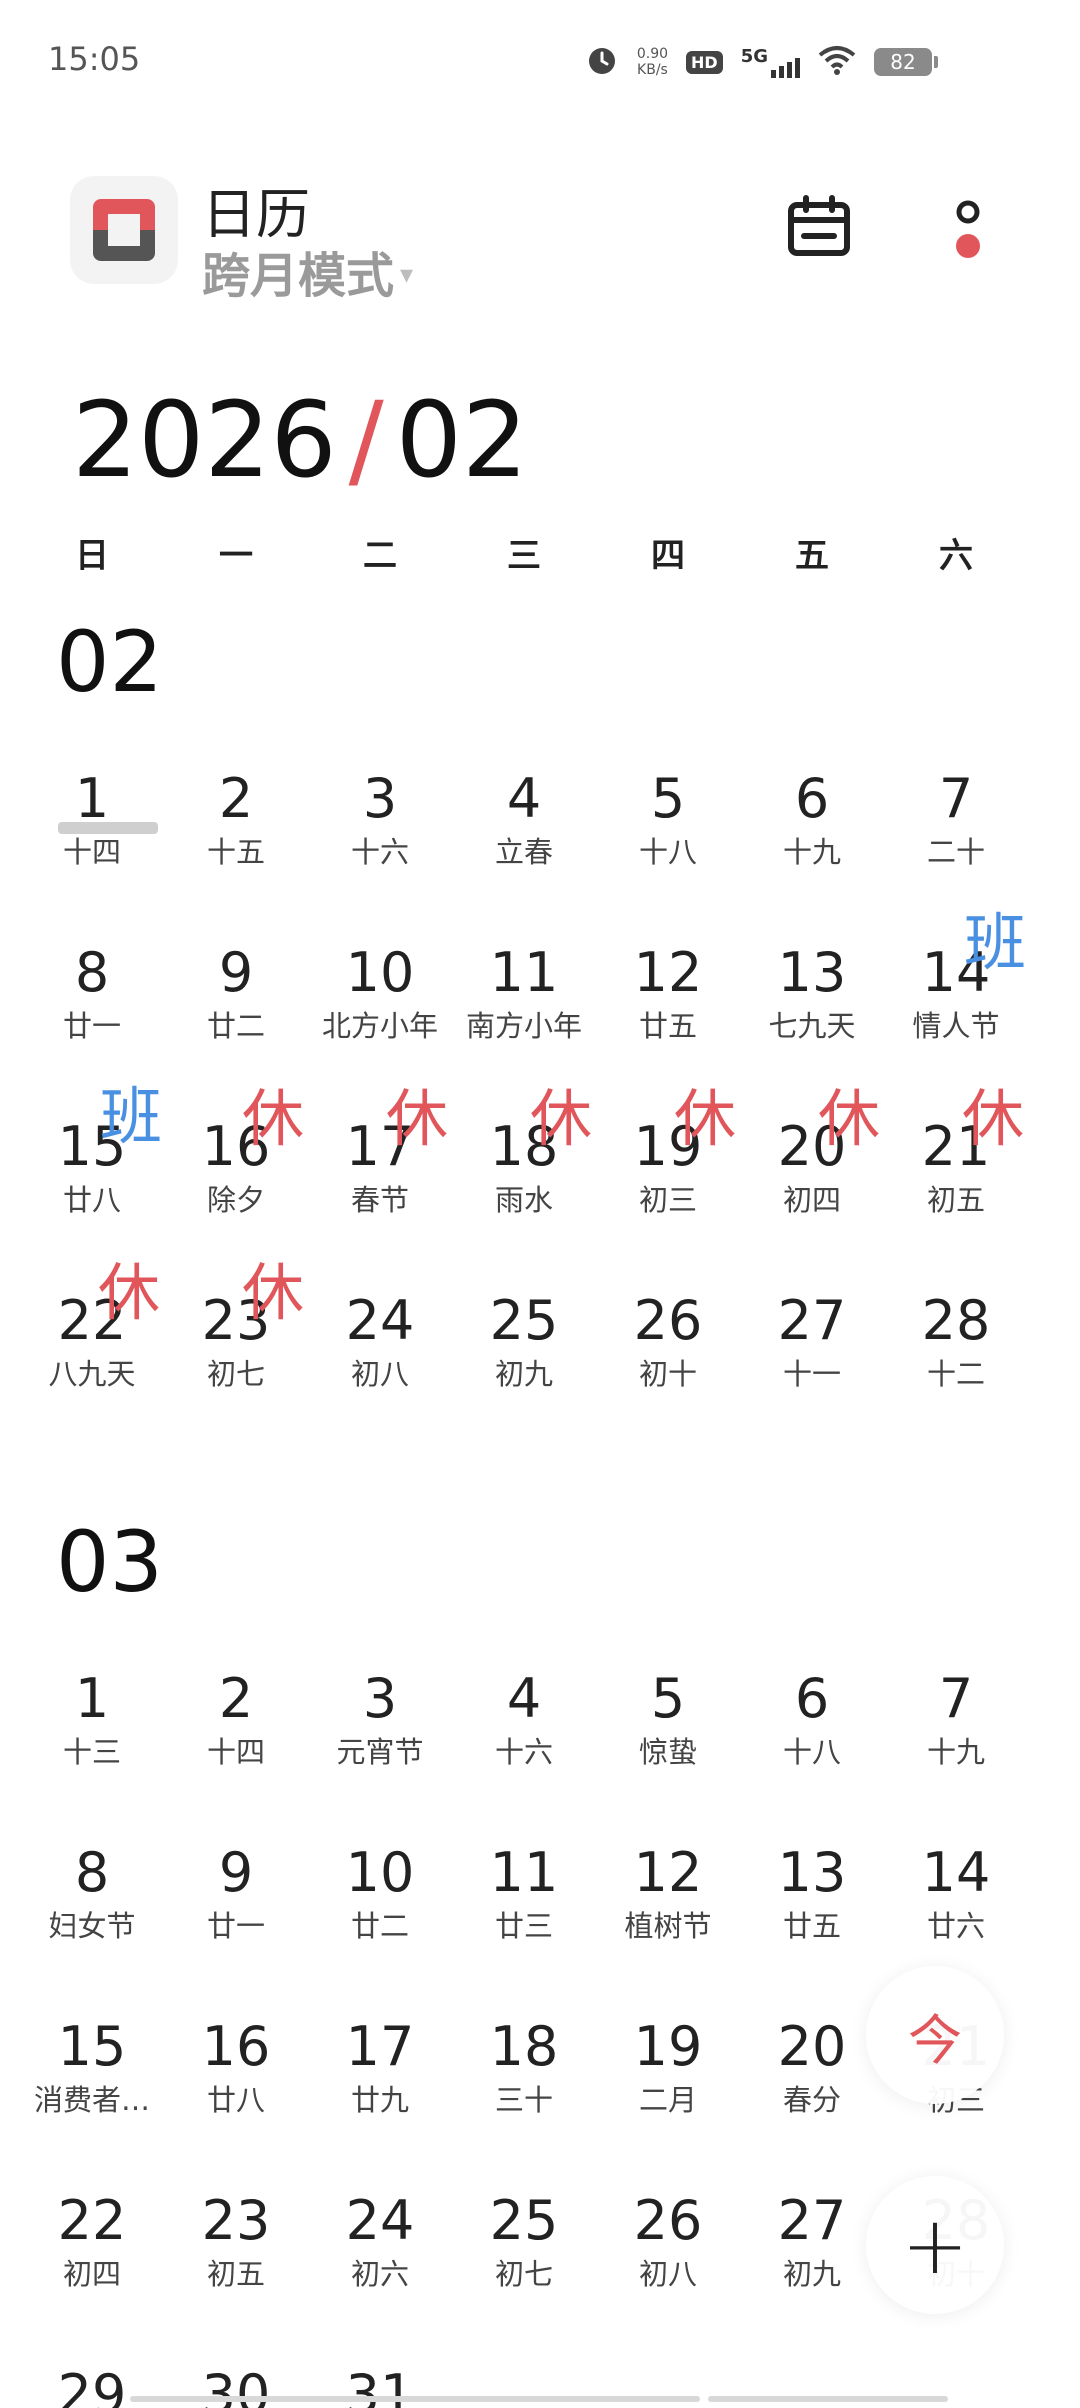 This screenshot has height=2408, width=1080. I want to click on weekday-header: 日 一 二 三 四 五 六, so click(524, 552).